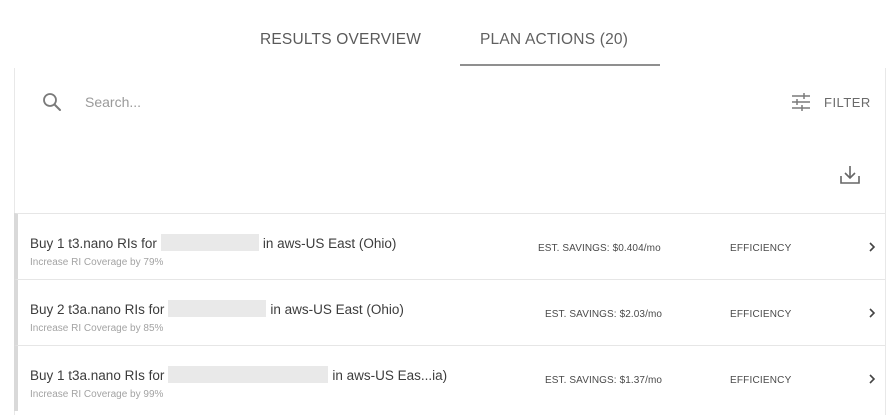 This screenshot has height=415, width=890. I want to click on search-input, so click(365, 102).